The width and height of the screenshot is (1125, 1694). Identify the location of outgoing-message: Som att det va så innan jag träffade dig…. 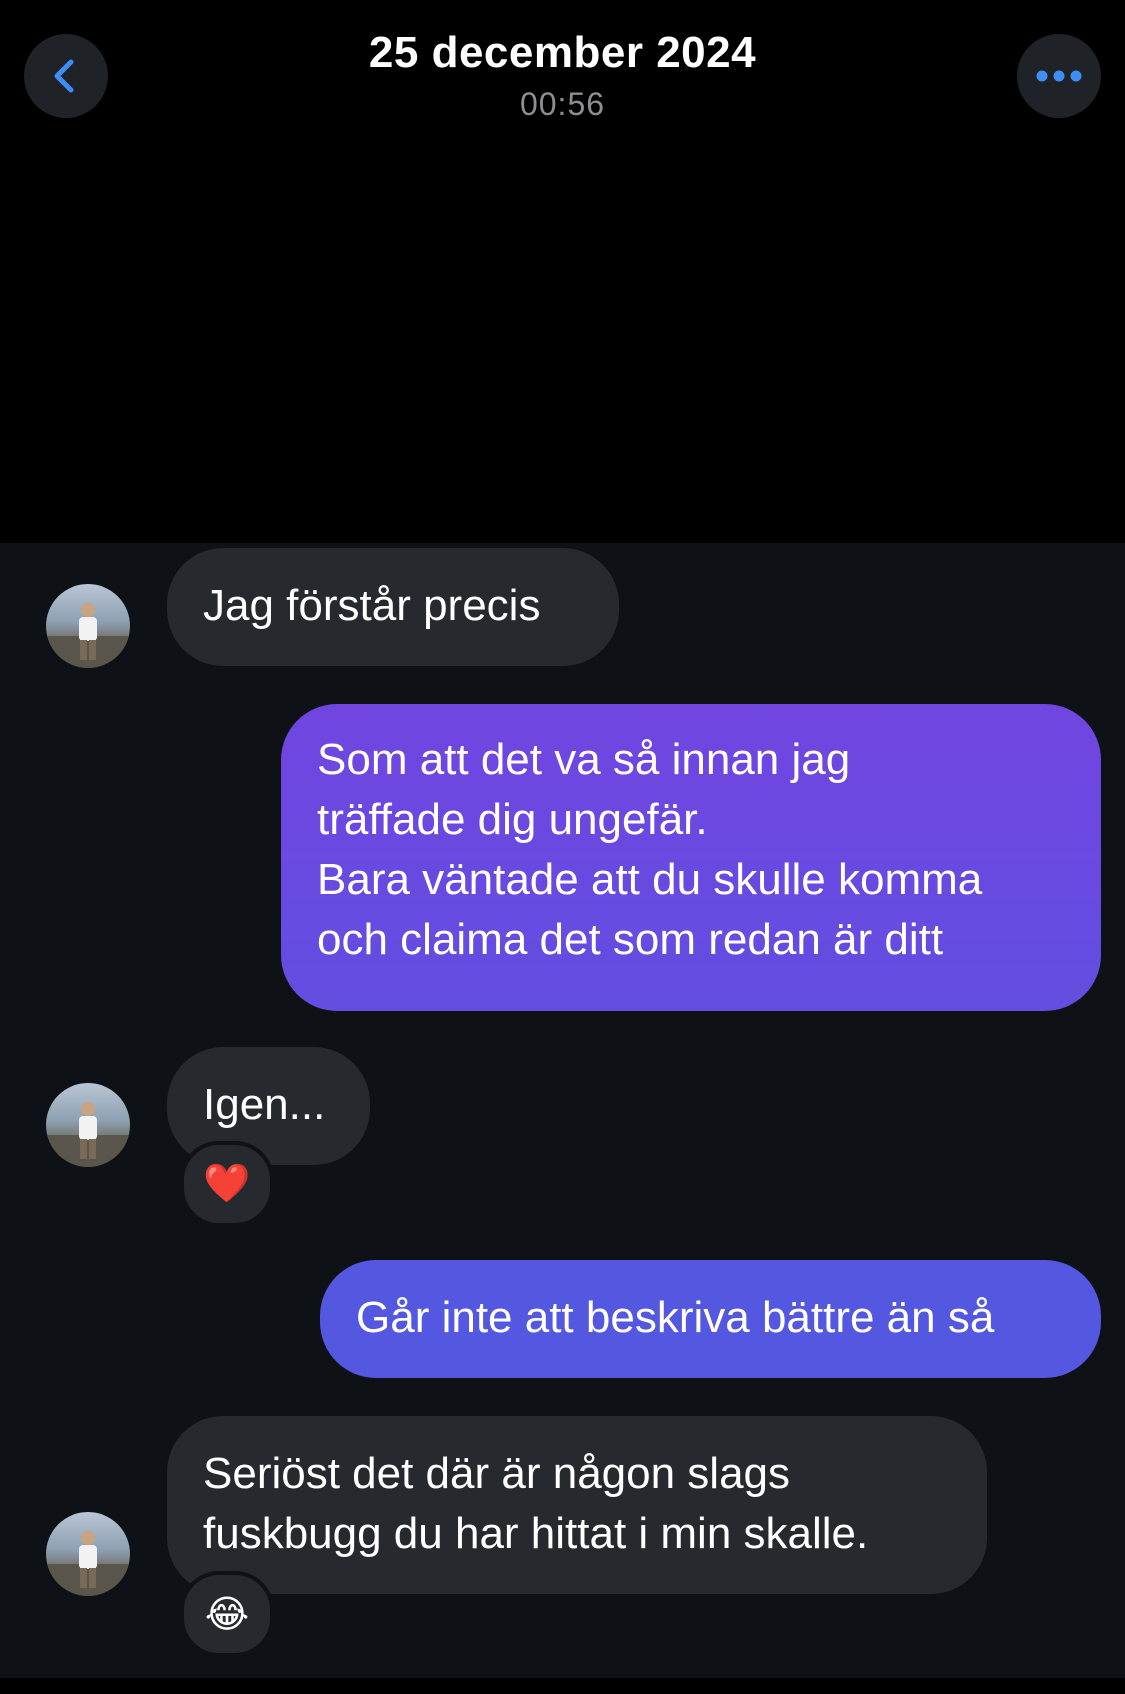
(691, 857).